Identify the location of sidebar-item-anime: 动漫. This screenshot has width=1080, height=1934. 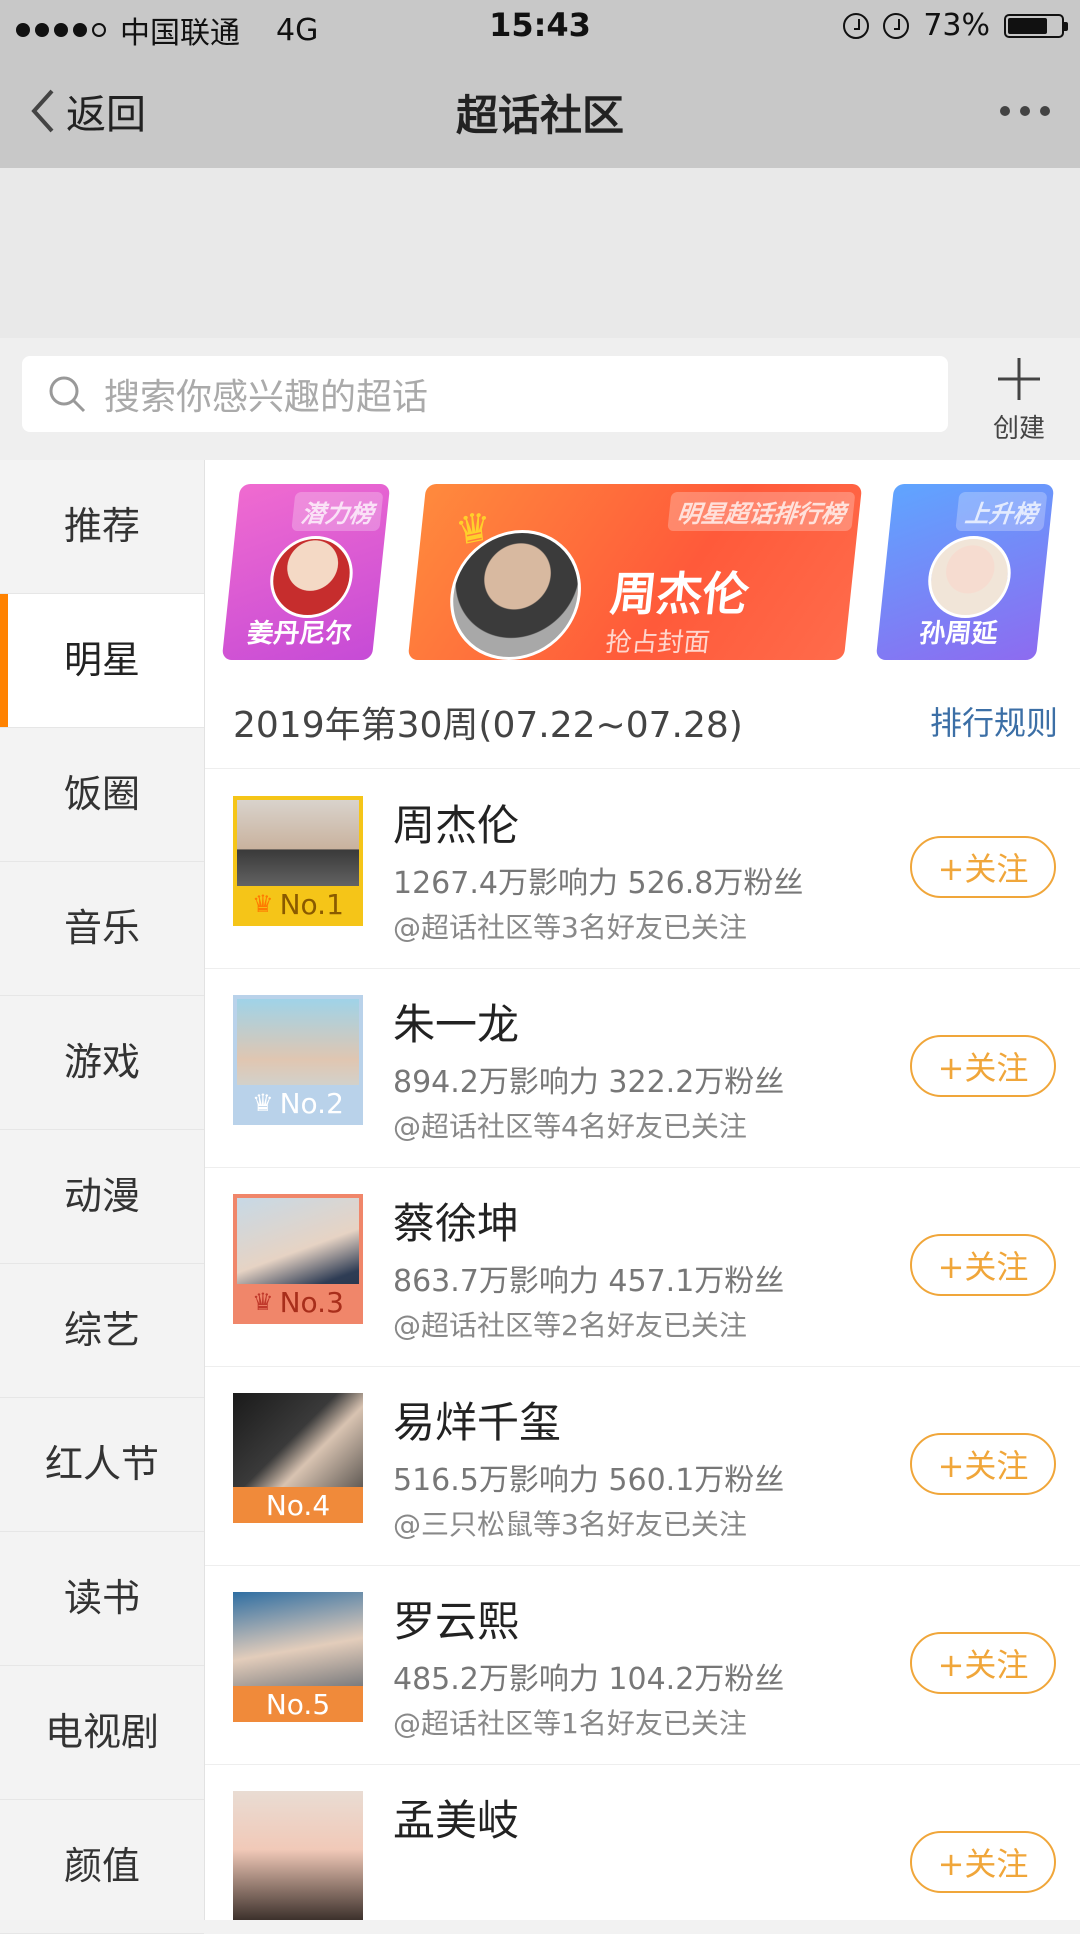
(102, 1197).